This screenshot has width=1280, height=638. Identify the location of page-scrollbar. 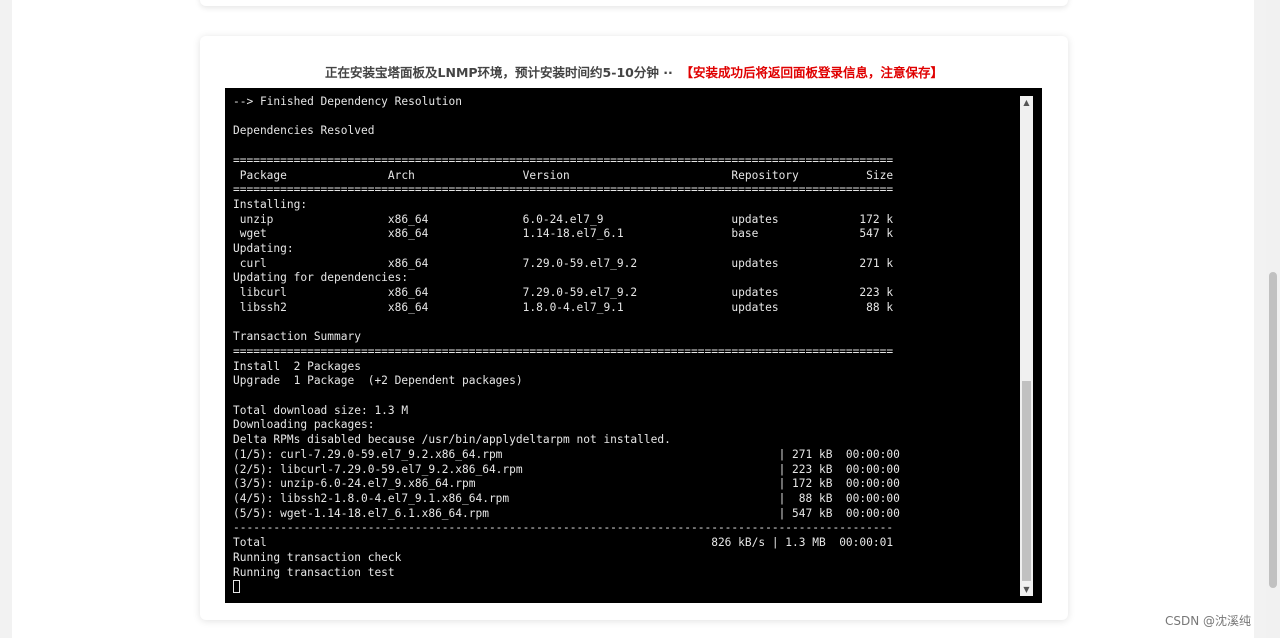
(1273, 319).